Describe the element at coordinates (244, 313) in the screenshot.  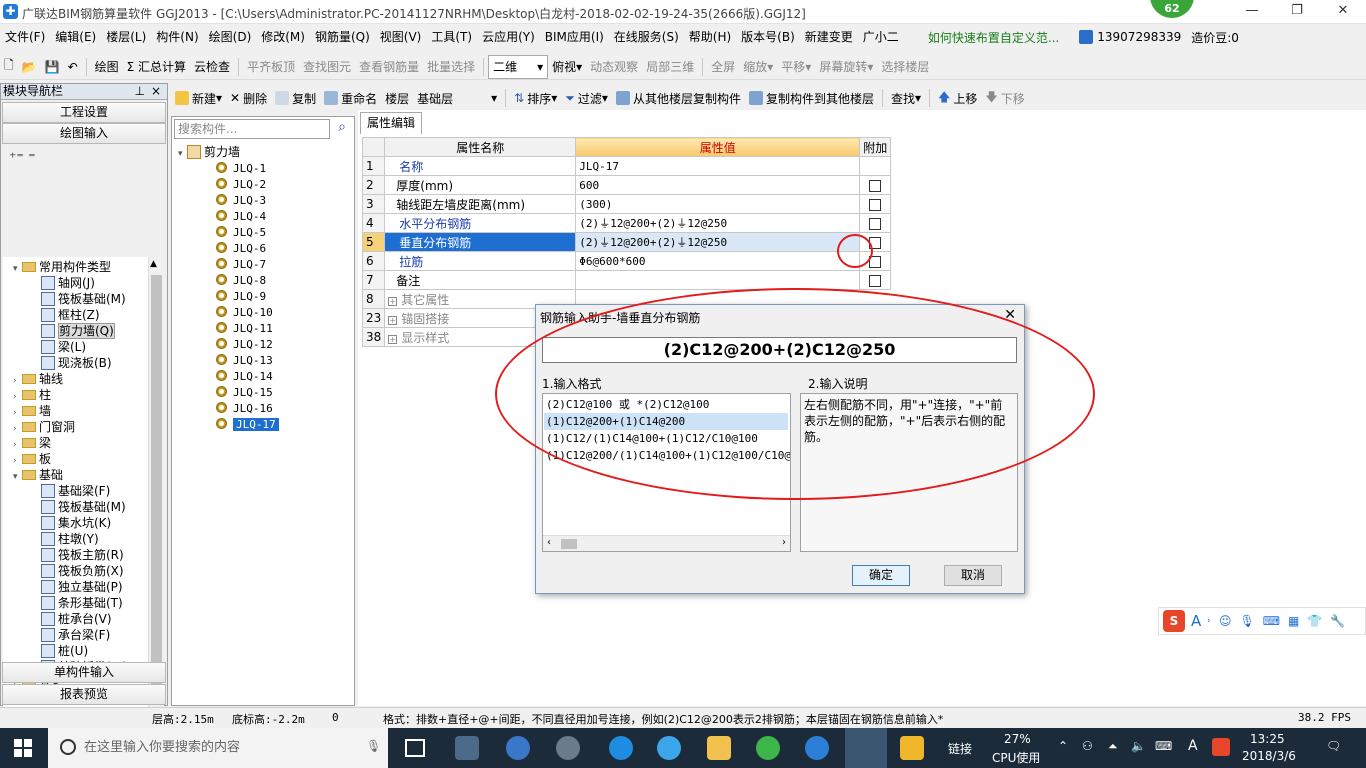
I see `component-item: JLQ-10` at that location.